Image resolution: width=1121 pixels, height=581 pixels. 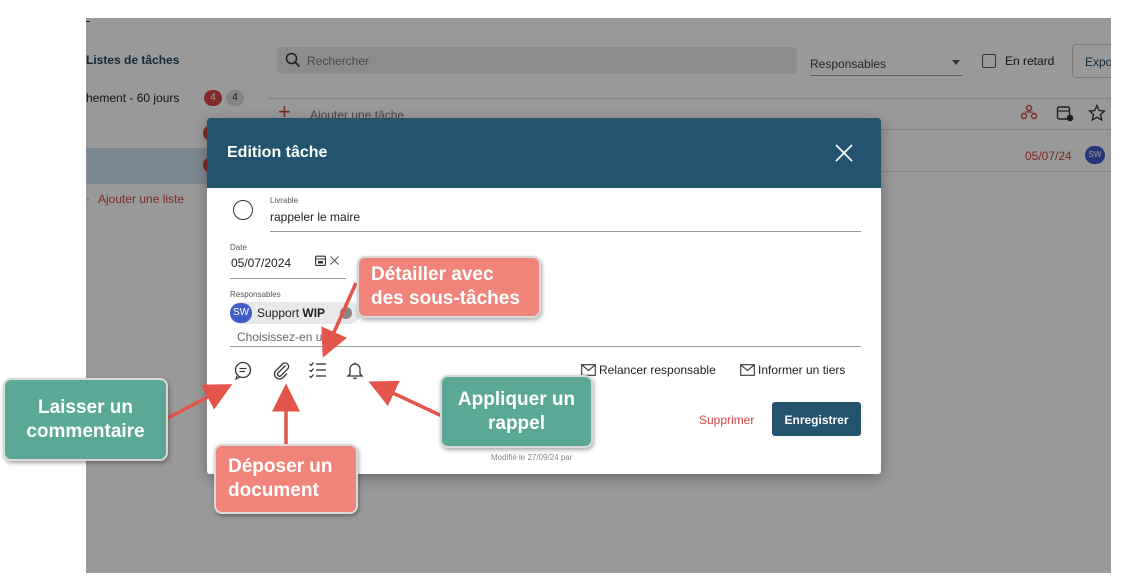 I want to click on calendar-icon, so click(x=320, y=260).